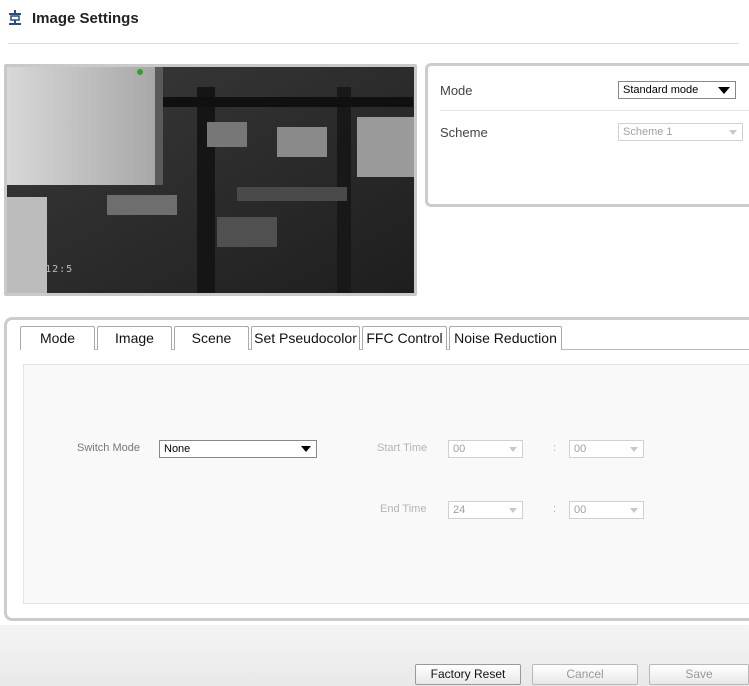  Describe the element at coordinates (606, 510) in the screenshot. I see `end-minute-select: 00` at that location.